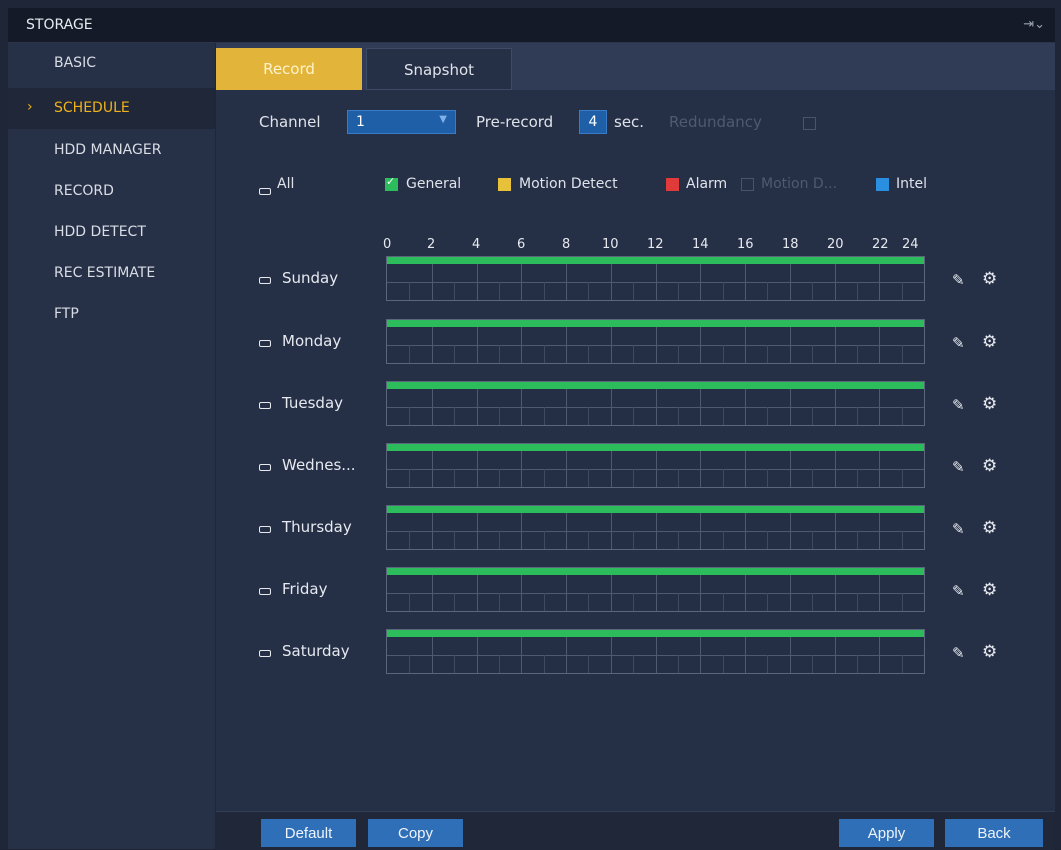 The width and height of the screenshot is (1061, 850). I want to click on general-checkbox: ✓, so click(391, 183).